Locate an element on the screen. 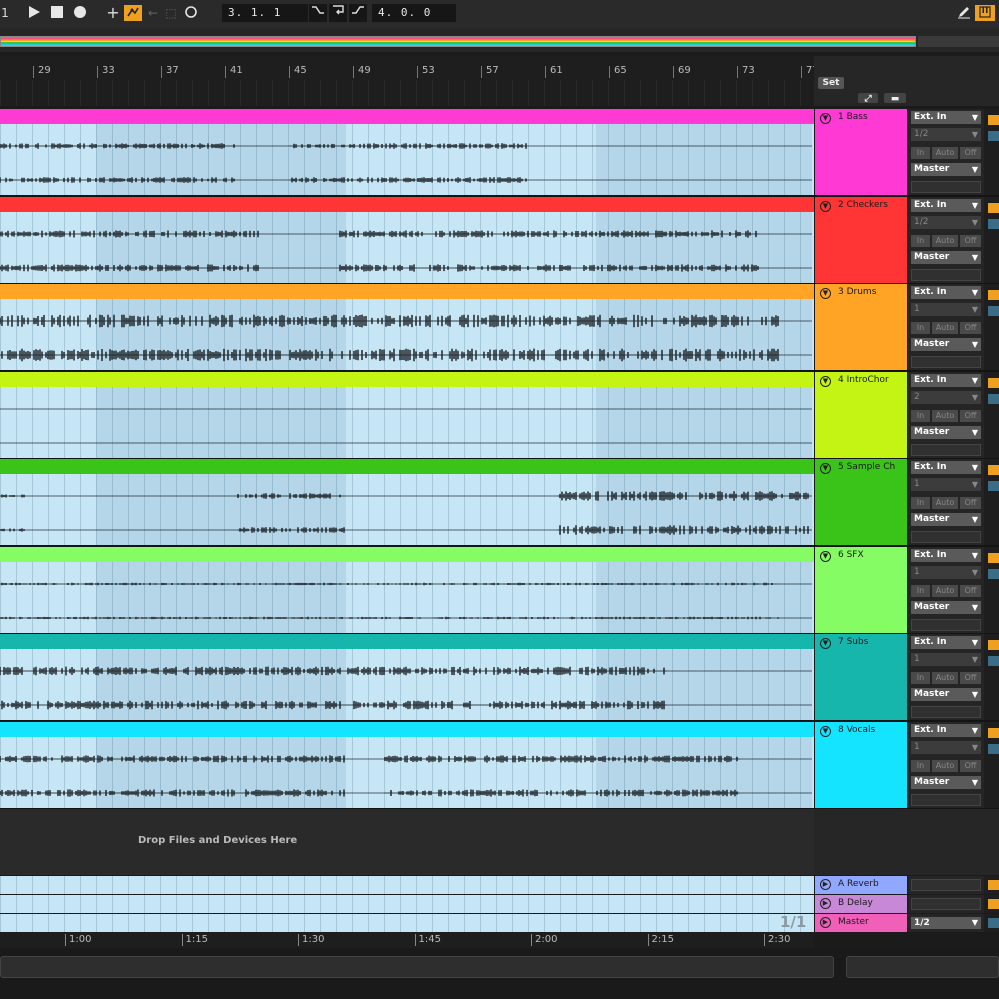 This screenshot has width=999, height=999. track-header: ▼ 1 Bass is located at coordinates (861, 152).